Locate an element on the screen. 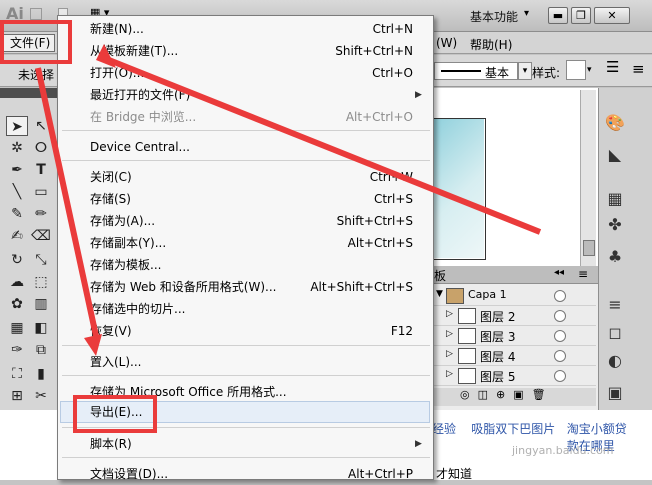  slice-tool-icon: ✂ is located at coordinates (41, 396).